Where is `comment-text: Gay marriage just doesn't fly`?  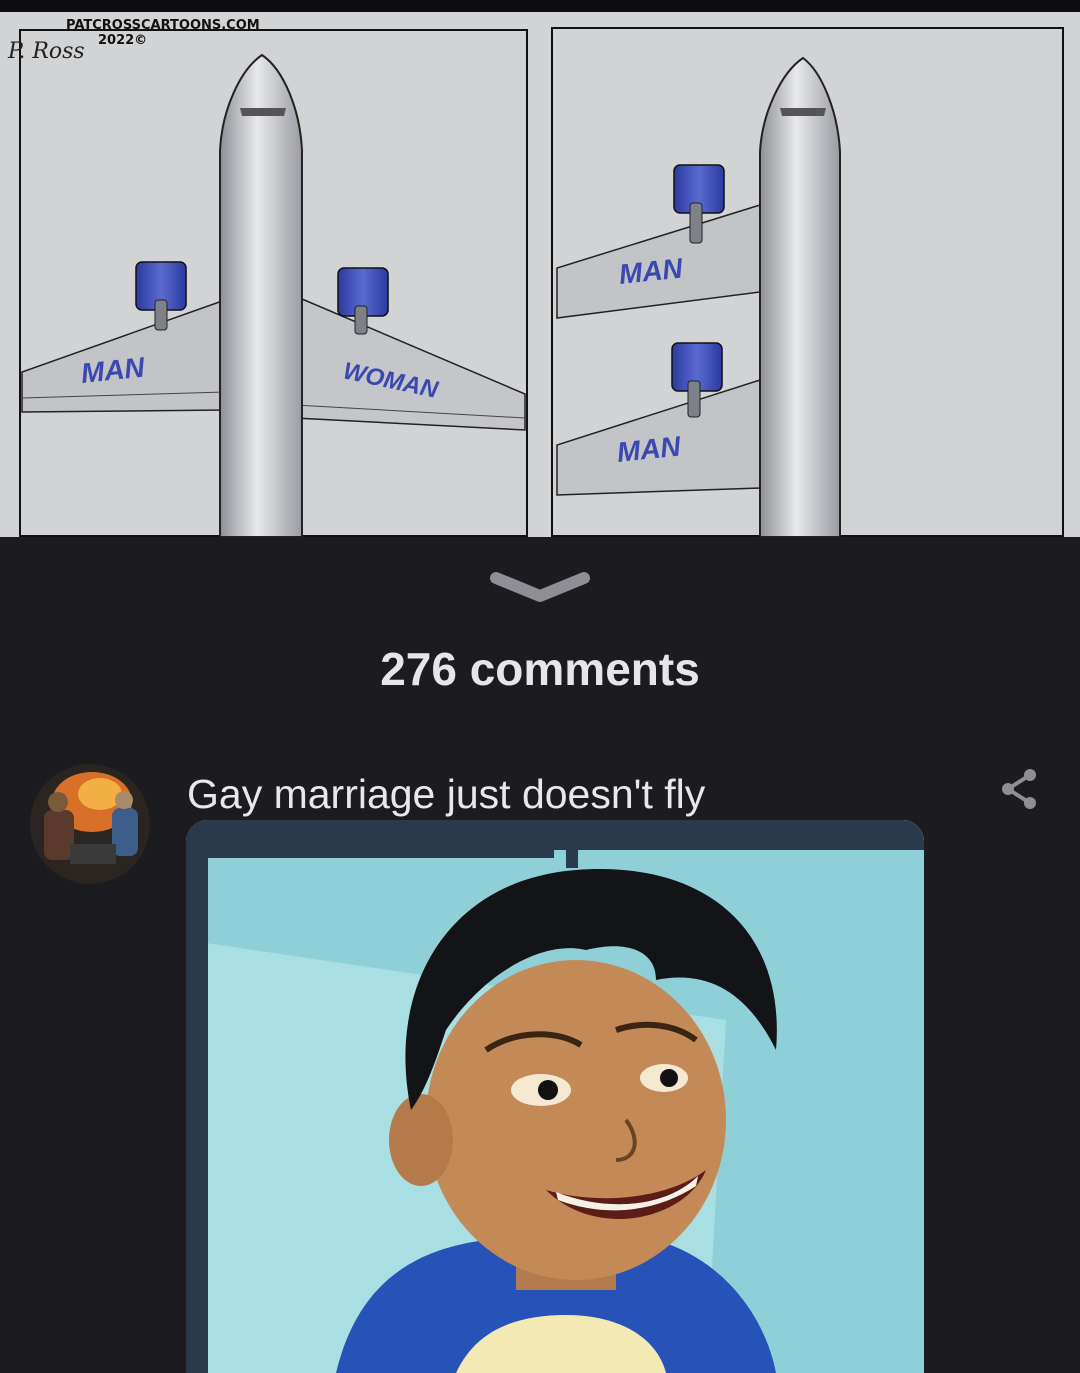
comment-text: Gay marriage just doesn't fly is located at coordinates (446, 794).